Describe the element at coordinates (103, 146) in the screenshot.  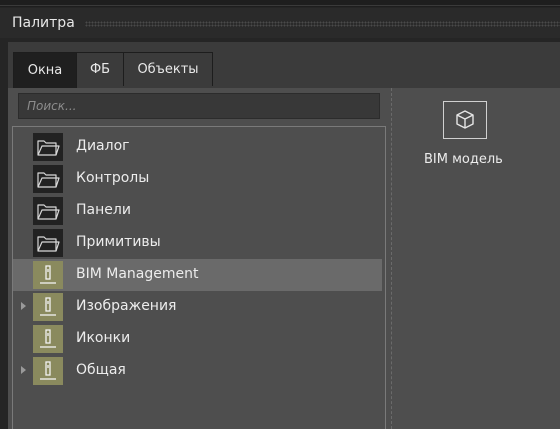
I see `tree-item-label: Диалог` at that location.